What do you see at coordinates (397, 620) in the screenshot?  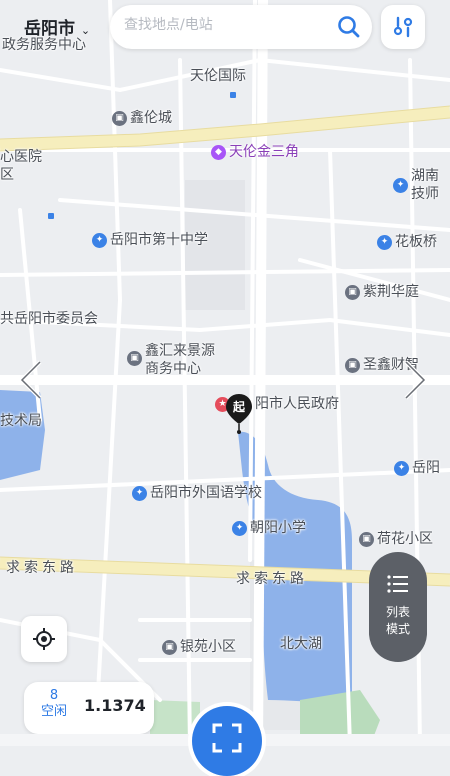 I see `list-mode-label: 列表 模式` at bounding box center [397, 620].